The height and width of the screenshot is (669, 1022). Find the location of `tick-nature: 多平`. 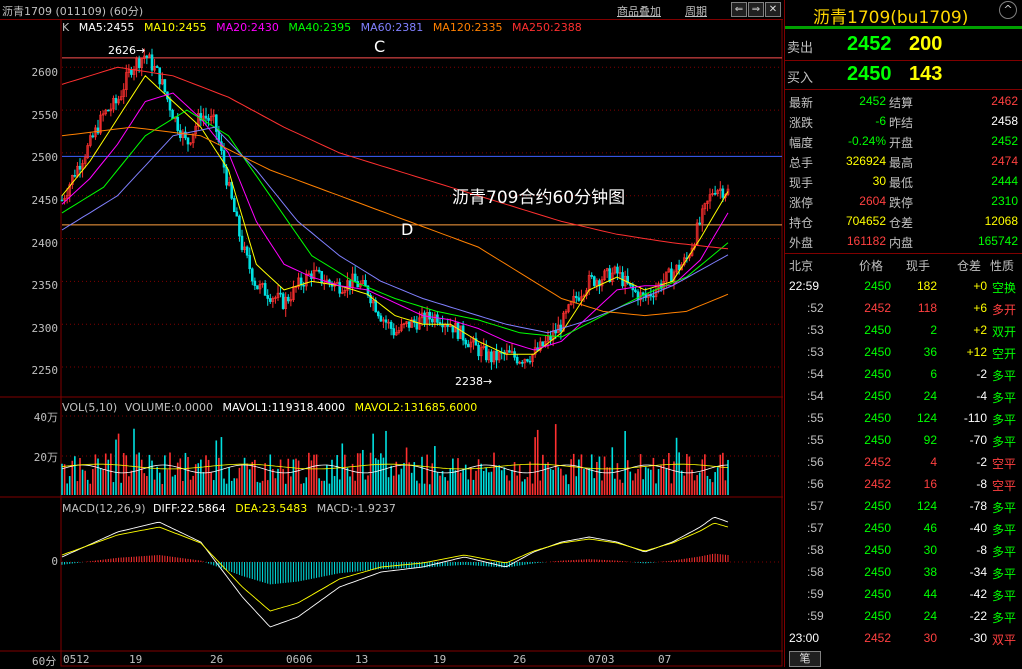

tick-nature: 多平 is located at coordinates (1004, 618).